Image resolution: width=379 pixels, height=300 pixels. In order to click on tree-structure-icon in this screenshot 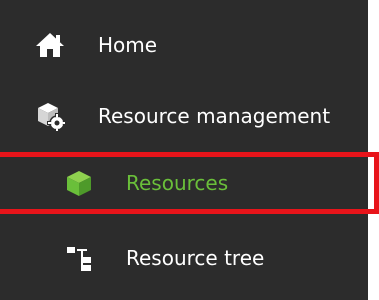, I will do `click(79, 258)`.